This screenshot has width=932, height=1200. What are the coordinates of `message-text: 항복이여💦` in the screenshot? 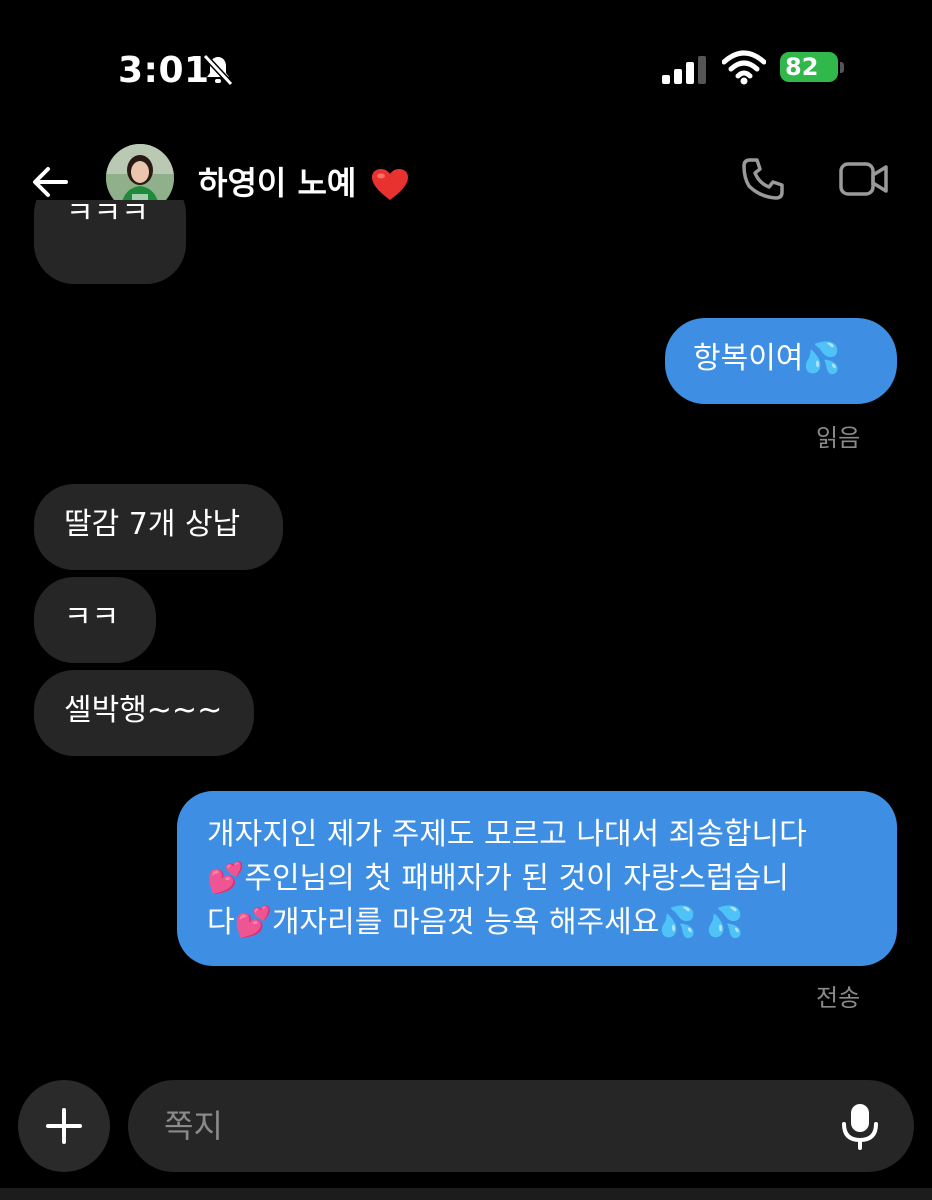 It's located at (767, 358).